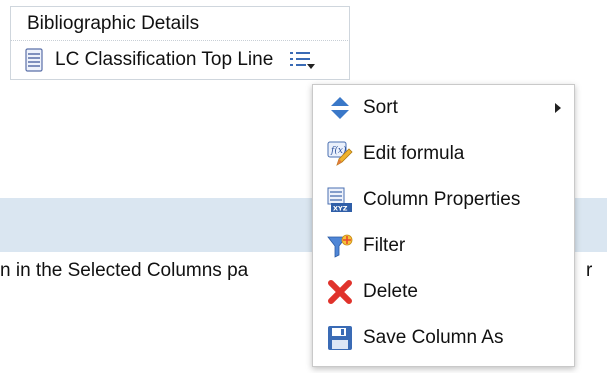 The height and width of the screenshot is (373, 607). Describe the element at coordinates (433, 337) in the screenshot. I see `menu-item-label: Save Column As` at that location.